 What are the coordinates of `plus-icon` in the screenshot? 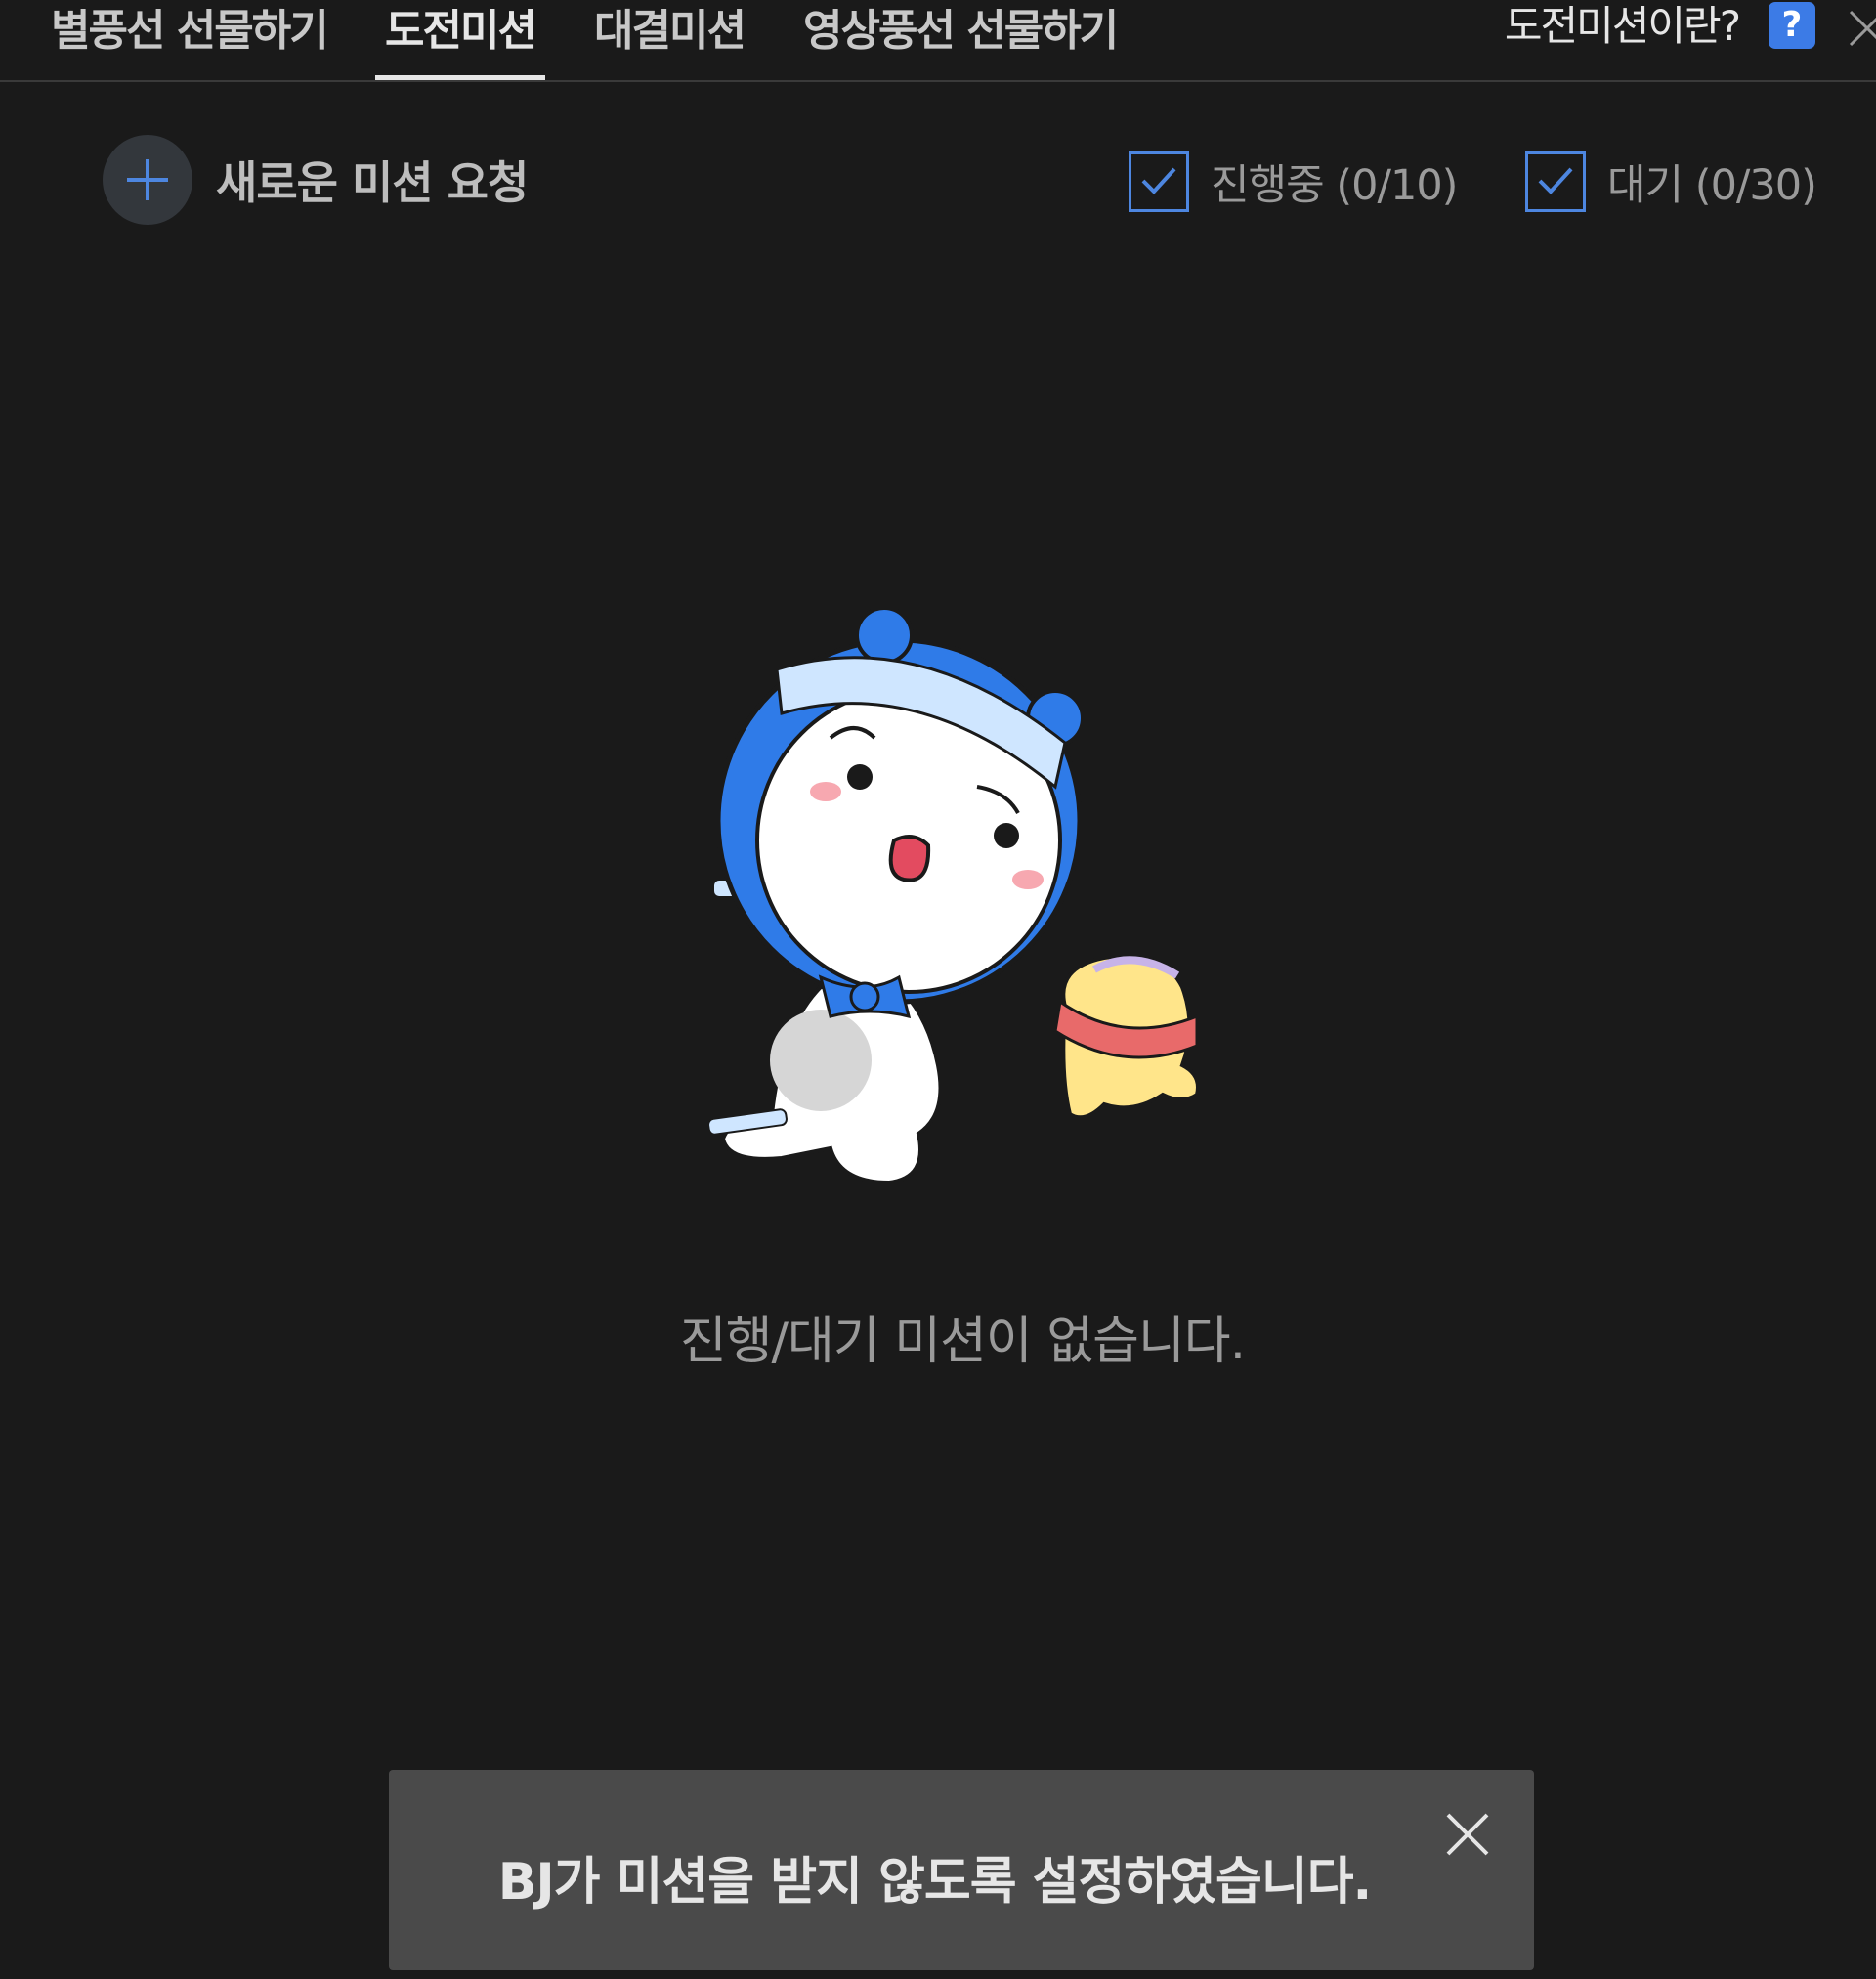 It's located at (147, 180).